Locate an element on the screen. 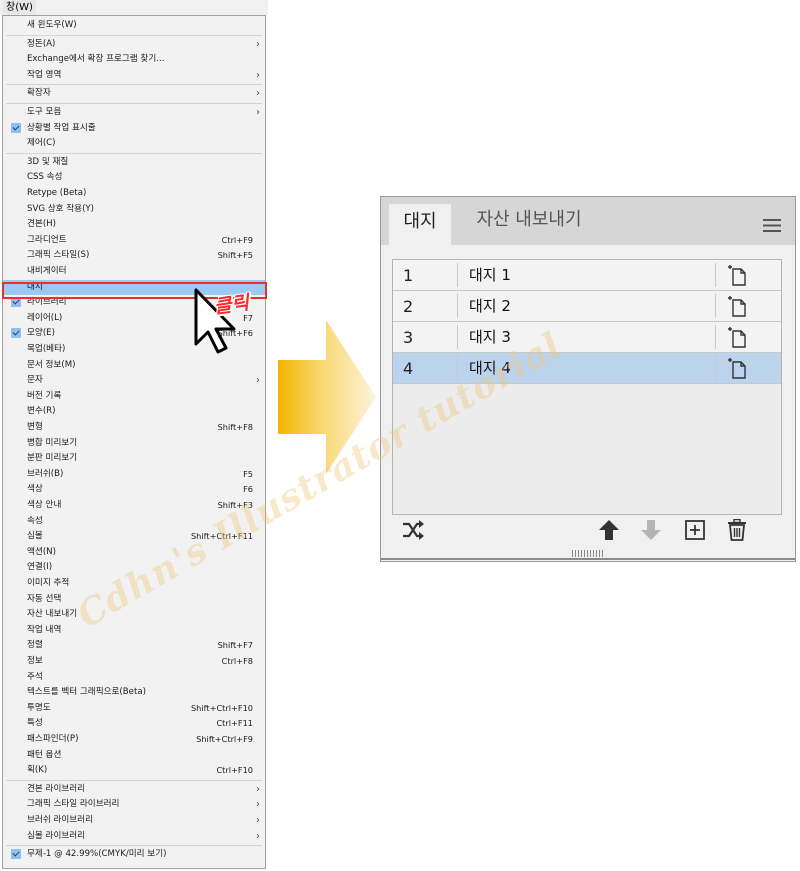 The height and width of the screenshot is (871, 800). menu-item: 새 윈도우(W) is located at coordinates (134, 26).